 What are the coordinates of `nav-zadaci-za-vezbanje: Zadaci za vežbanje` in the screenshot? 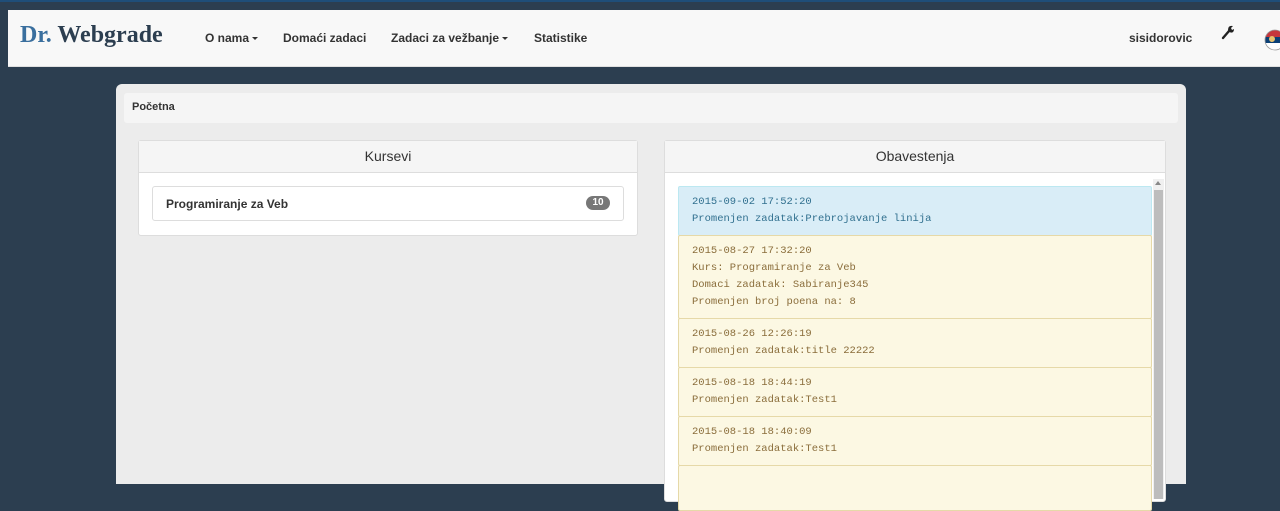 It's located at (450, 38).